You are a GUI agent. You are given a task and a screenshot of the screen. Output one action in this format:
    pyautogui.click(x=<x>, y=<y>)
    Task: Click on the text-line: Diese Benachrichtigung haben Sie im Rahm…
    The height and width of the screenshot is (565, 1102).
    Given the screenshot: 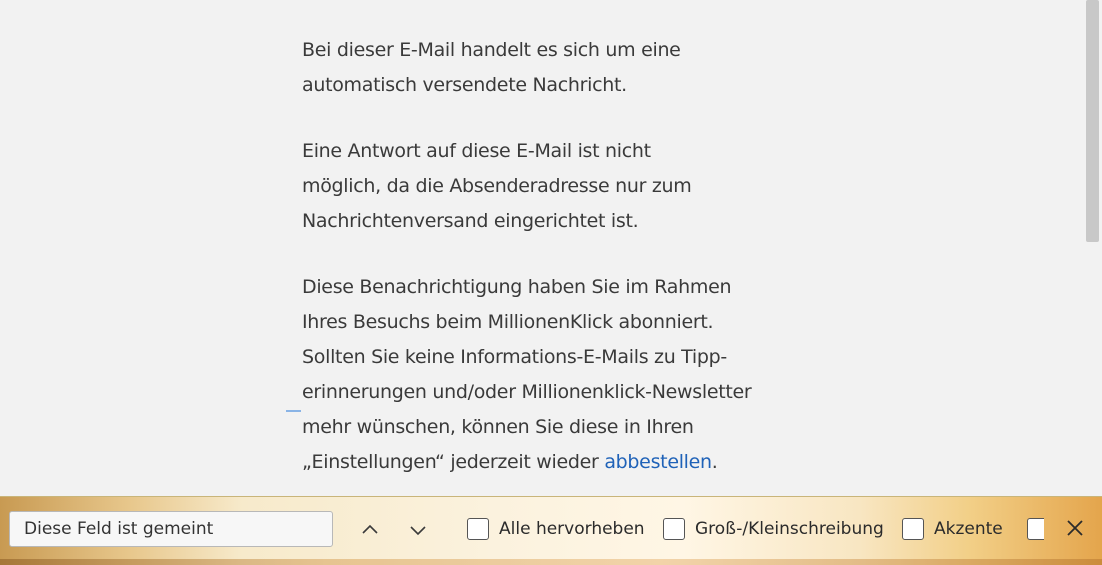 What is the action you would take?
    pyautogui.click(x=517, y=287)
    